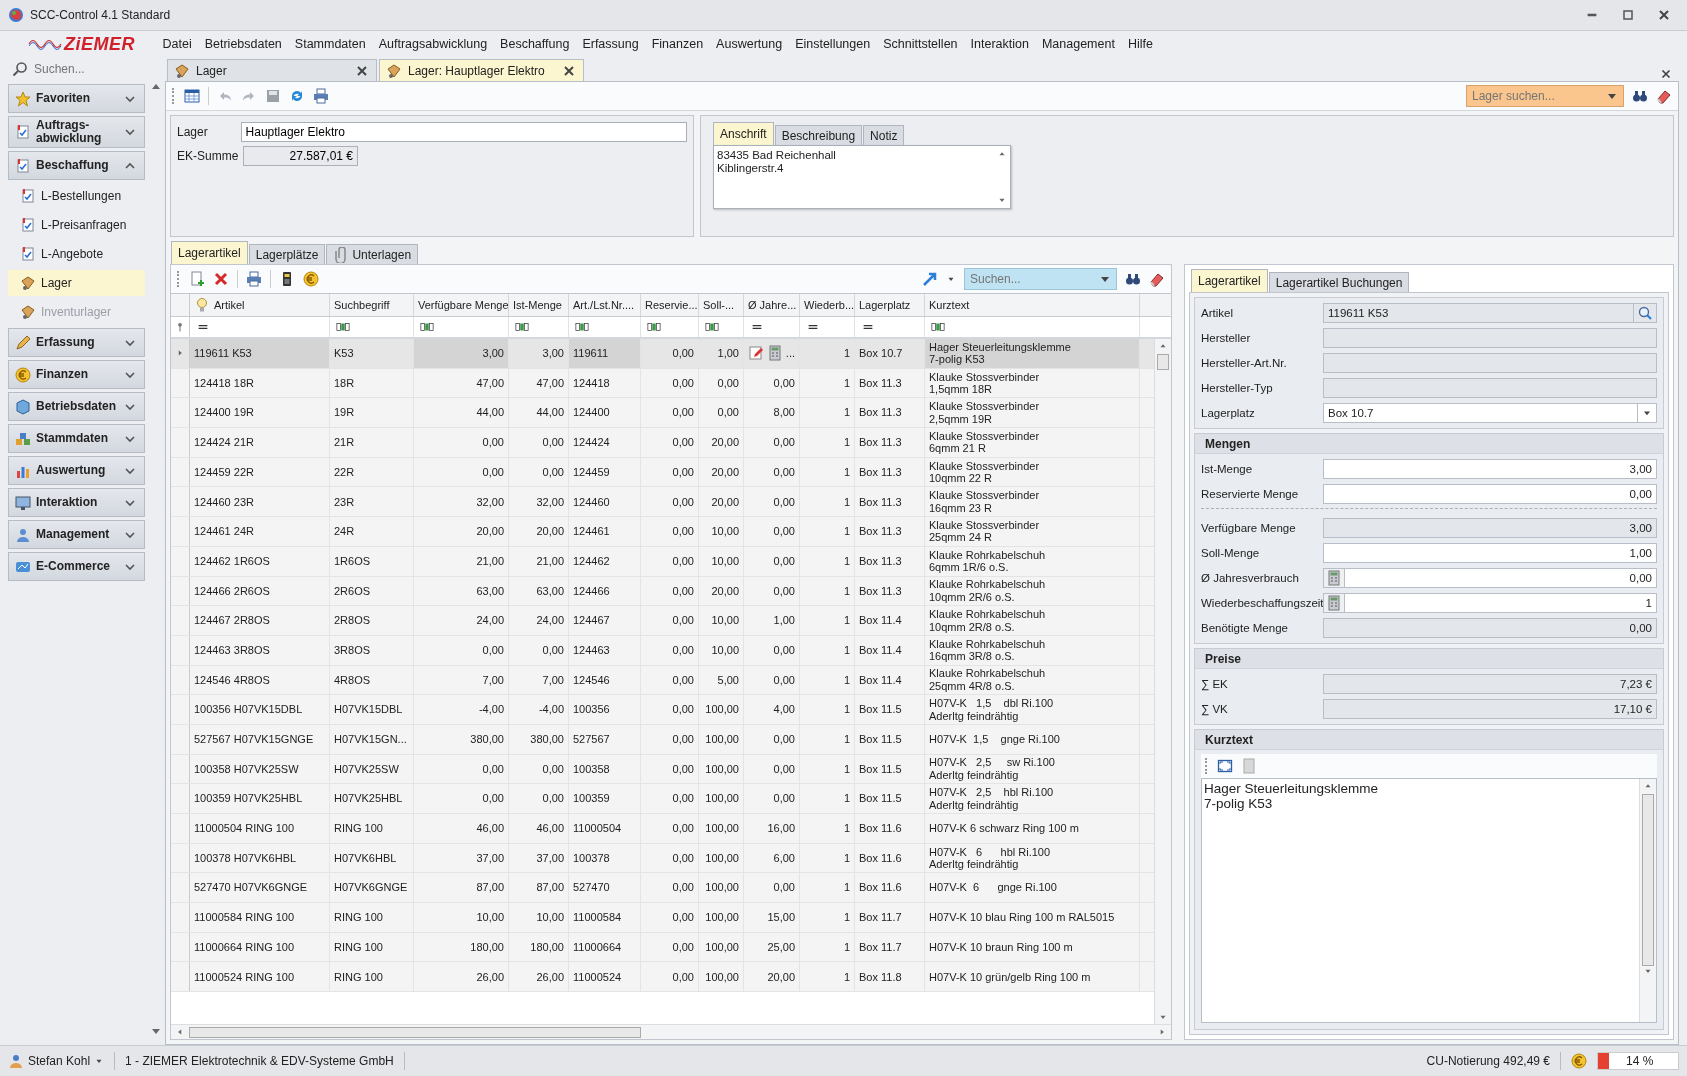 This screenshot has width=1687, height=1076. What do you see at coordinates (662, 443) in the screenshot?
I see `table-row: 124424 21R 21R 0,00 0,00 124424 0,00 20,00 0,00 1 Box 11.3 Klauke Stossverbinder 6qmm 21 R` at bounding box center [662, 443].